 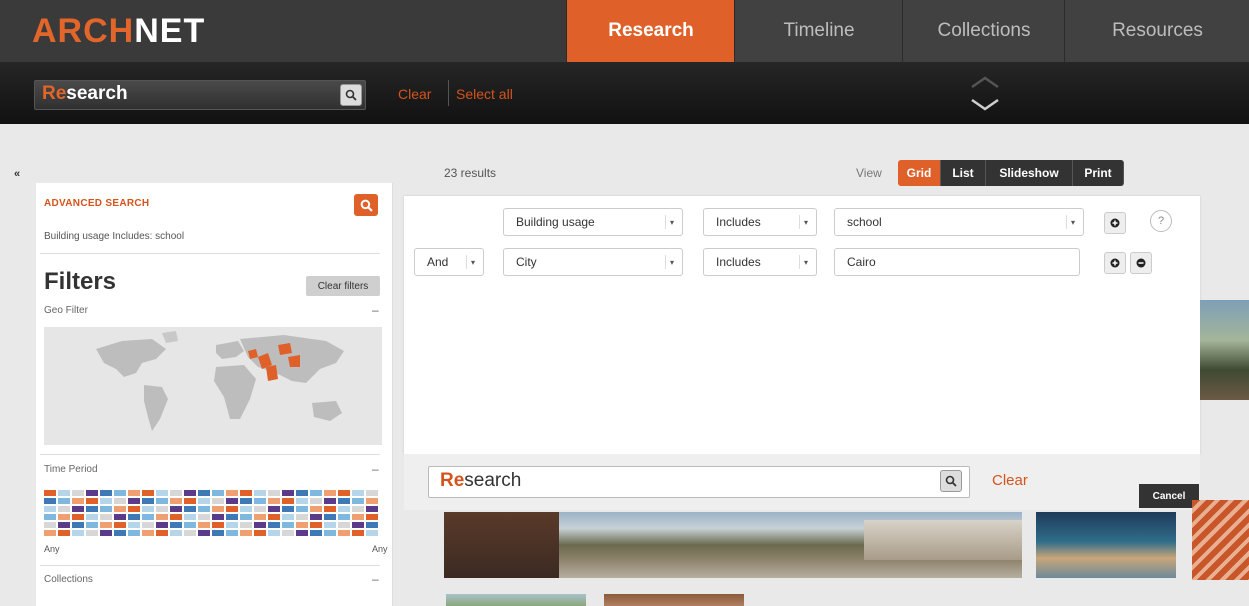 What do you see at coordinates (963, 173) in the screenshot?
I see `view-list-button: List` at bounding box center [963, 173].